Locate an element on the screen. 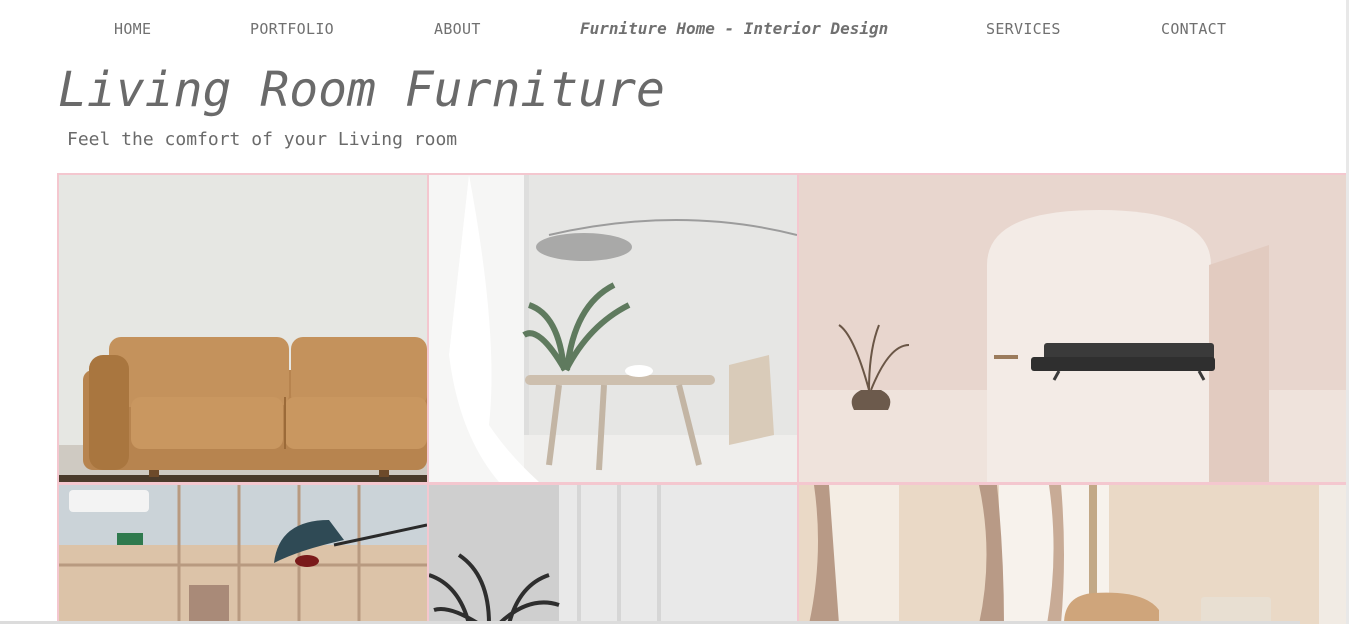 This screenshot has height=624, width=1349. beige-room-chair-image is located at coordinates (1072, 554).